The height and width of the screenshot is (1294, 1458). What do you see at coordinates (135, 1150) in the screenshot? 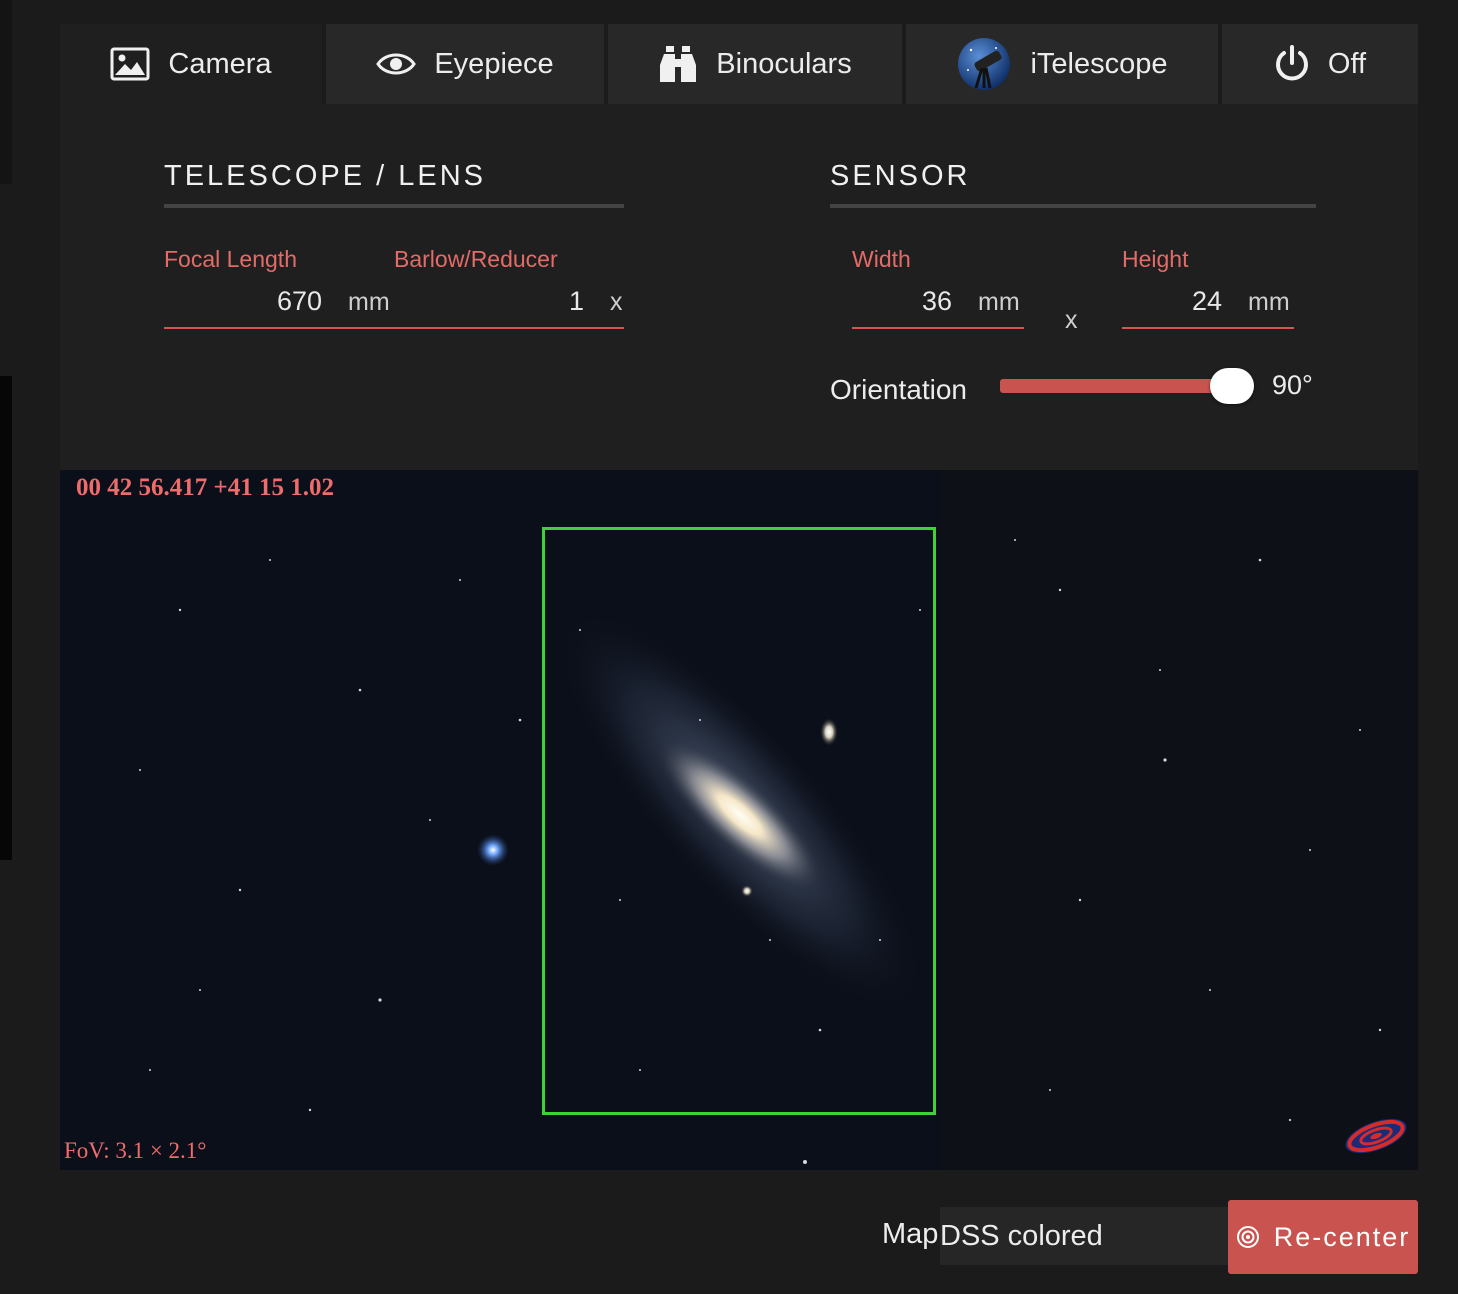
I see `fov-readout: FoV: 3.1 × 2.1°` at bounding box center [135, 1150].